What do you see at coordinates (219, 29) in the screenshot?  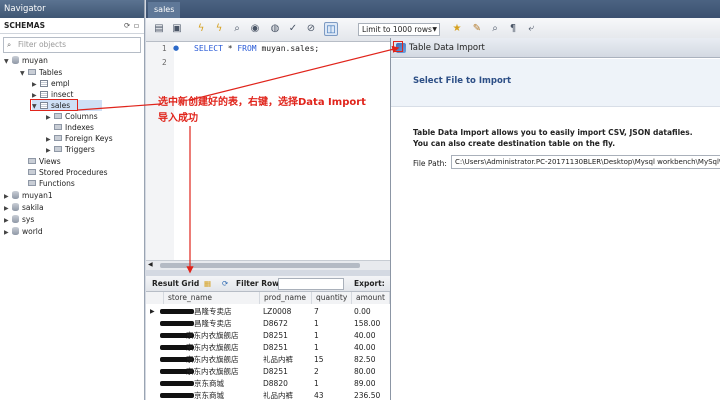 I see `execute-current-icon: ϟ` at bounding box center [219, 29].